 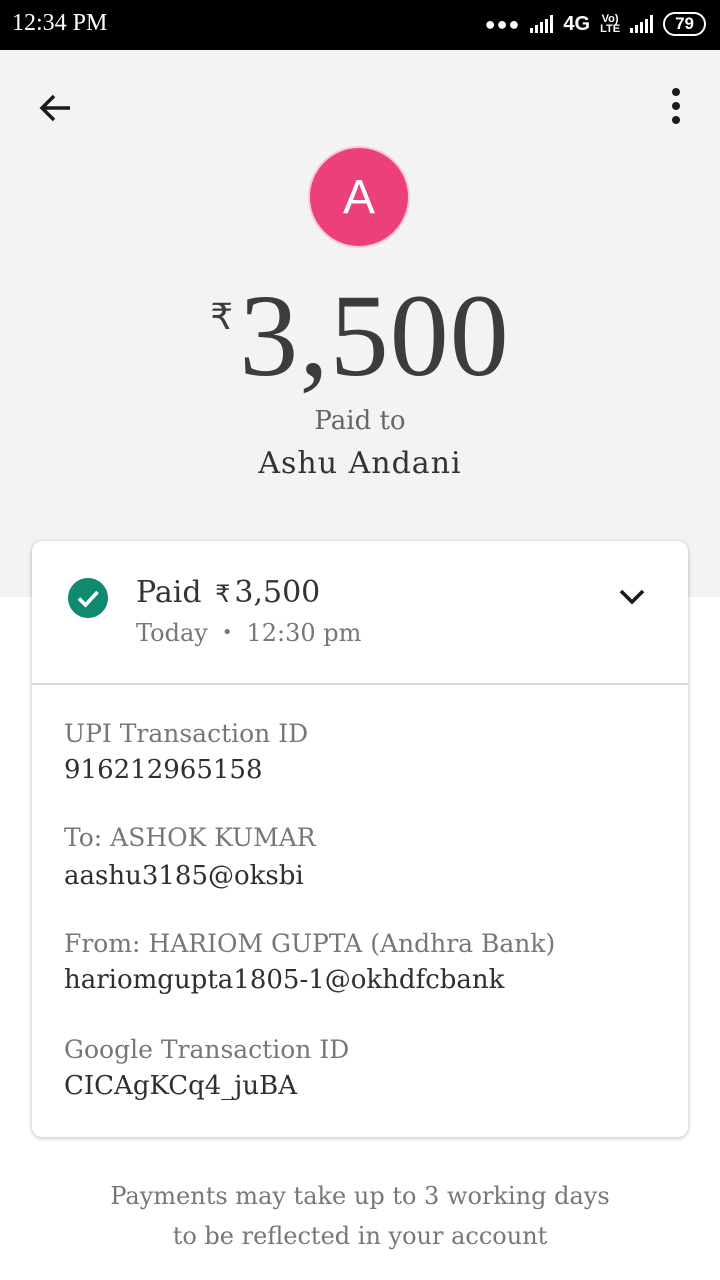 What do you see at coordinates (277, 592) in the screenshot?
I see `status-amount: 3,500` at bounding box center [277, 592].